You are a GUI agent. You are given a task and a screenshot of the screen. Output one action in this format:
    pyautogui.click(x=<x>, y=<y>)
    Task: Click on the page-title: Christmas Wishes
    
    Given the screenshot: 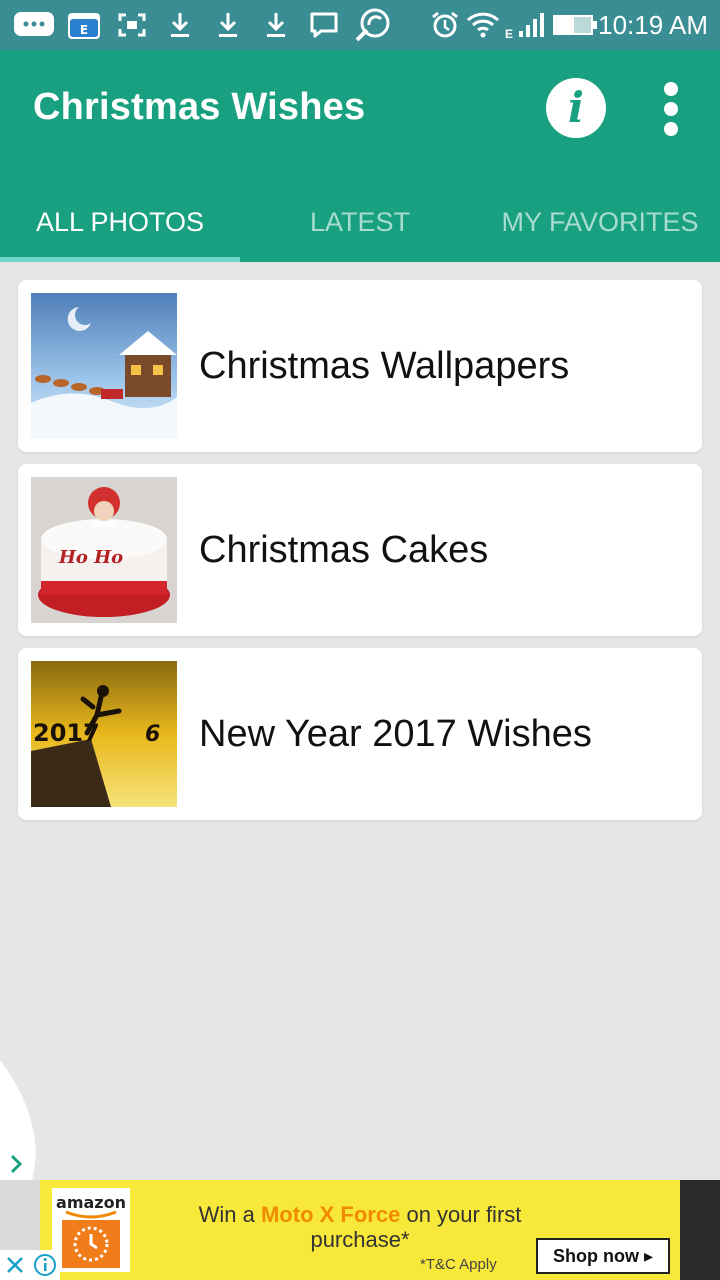 What is the action you would take?
    pyautogui.click(x=199, y=107)
    